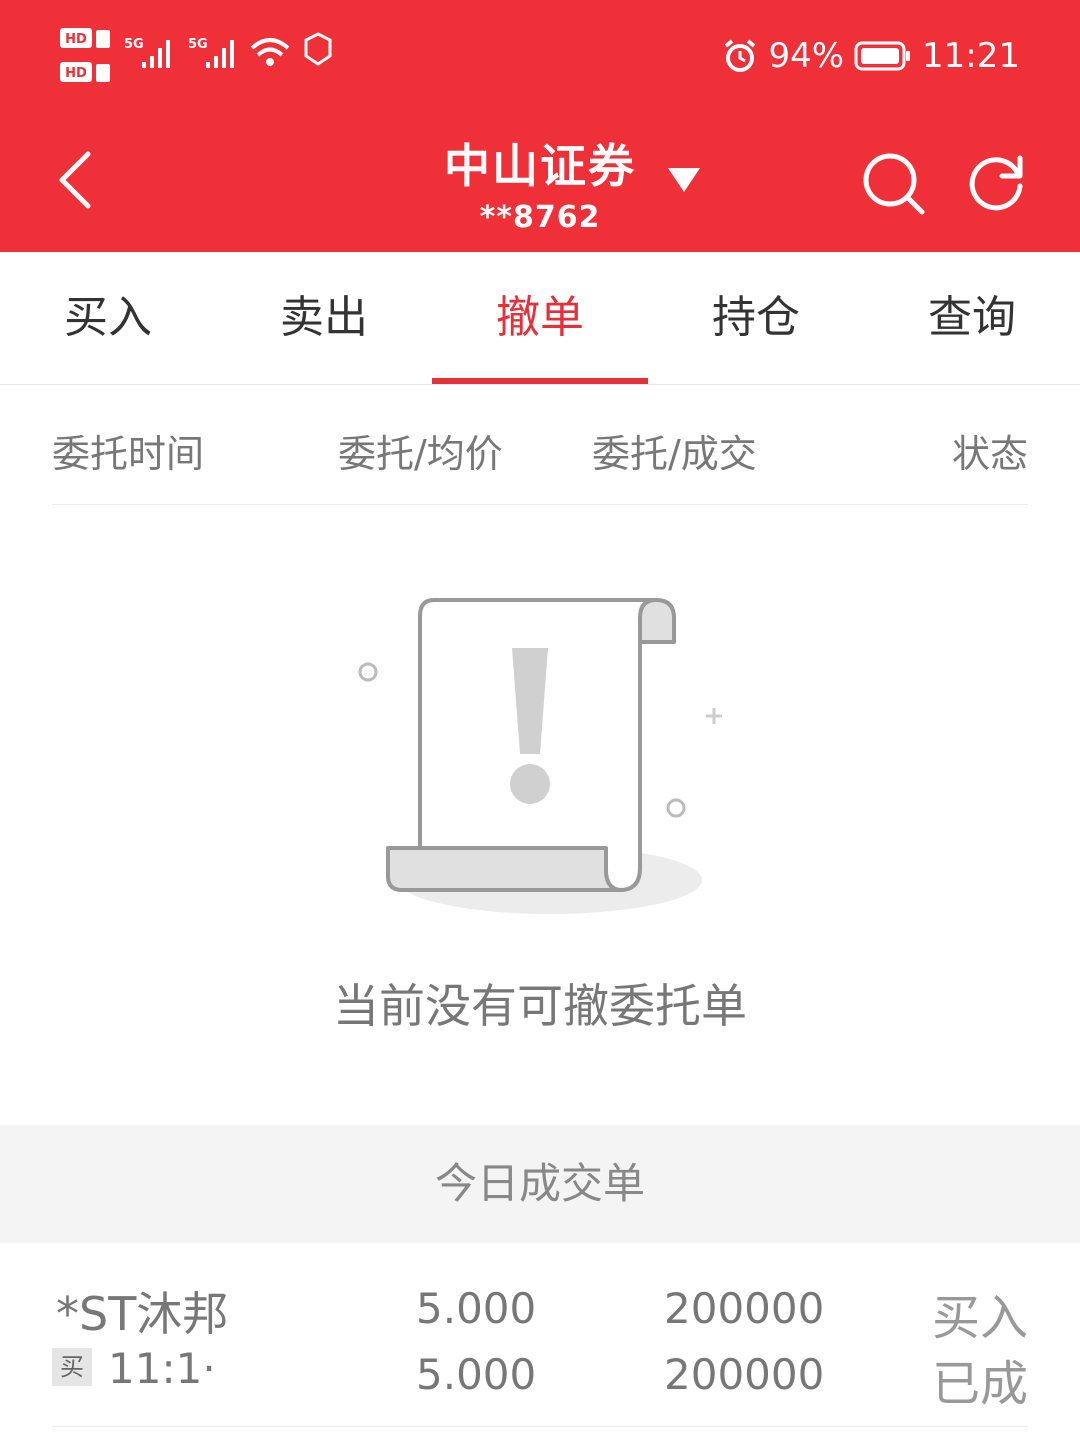 The height and width of the screenshot is (1454, 1080). Describe the element at coordinates (989, 454) in the screenshot. I see `column-header-status: 状态` at that location.